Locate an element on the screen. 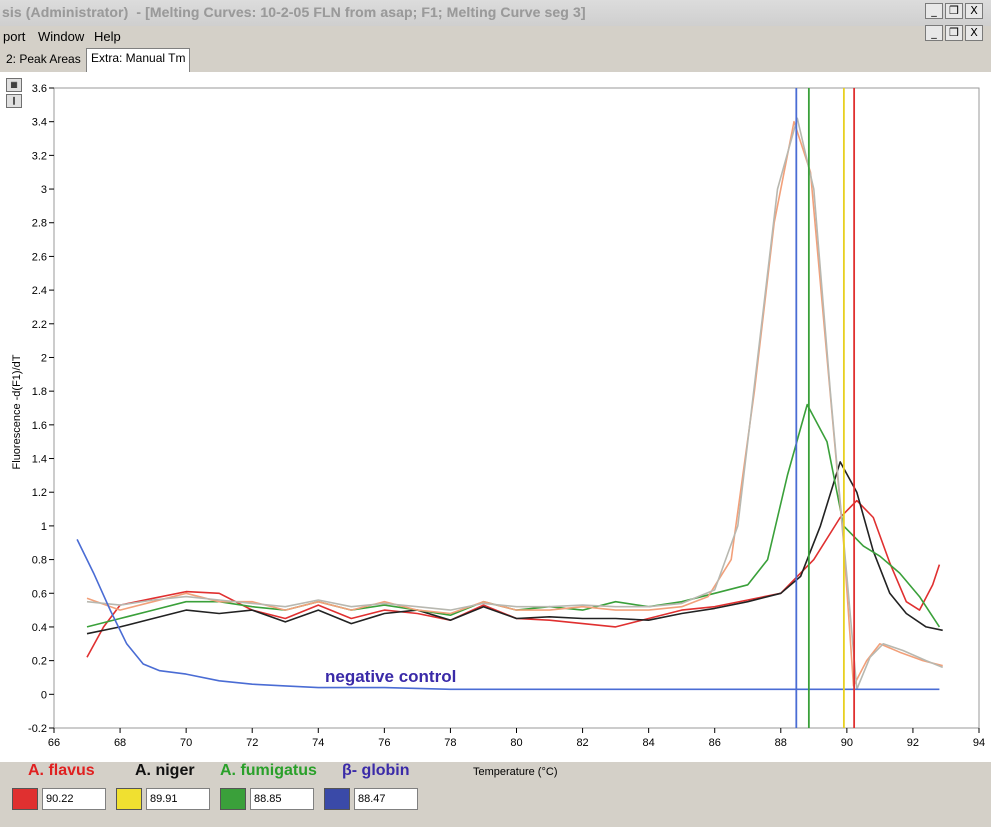  legend-flavus-label: A. flavus is located at coordinates (61, 770).